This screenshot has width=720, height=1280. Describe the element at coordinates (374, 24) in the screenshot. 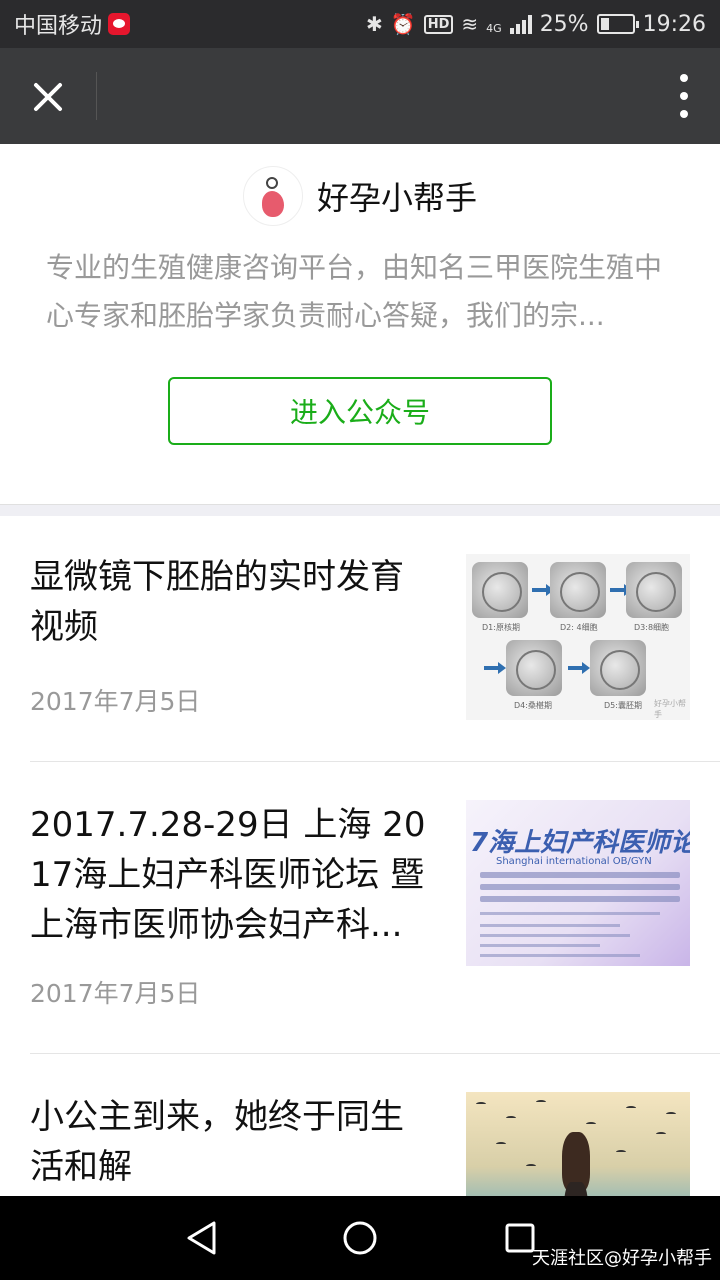

I see `bluetooth-icon: ✱` at that location.